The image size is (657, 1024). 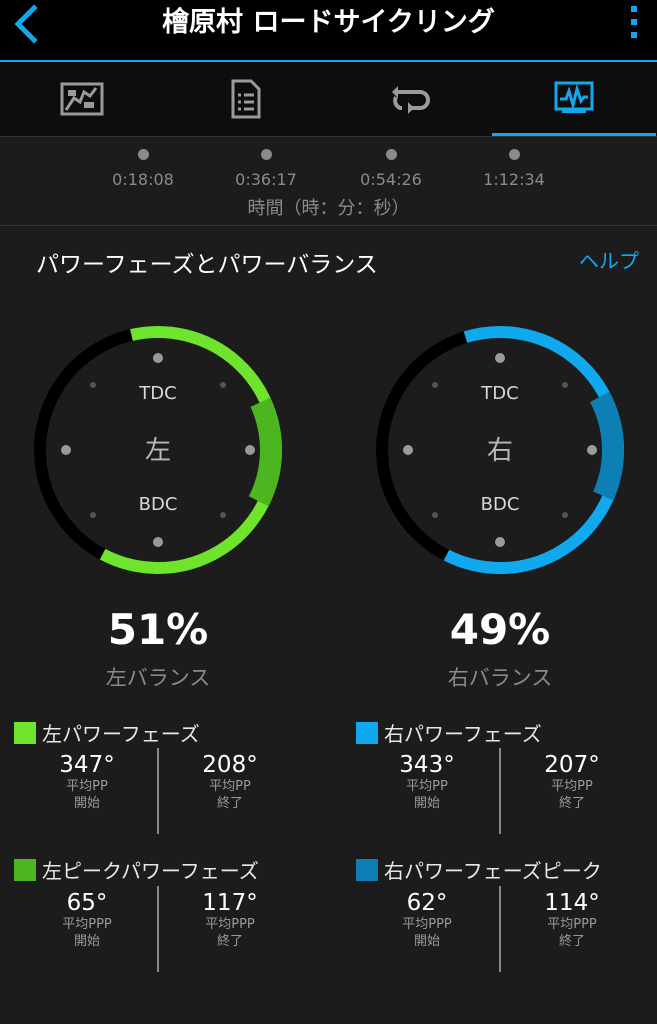 I want to click on tick-label: 1:12:34, so click(x=514, y=179).